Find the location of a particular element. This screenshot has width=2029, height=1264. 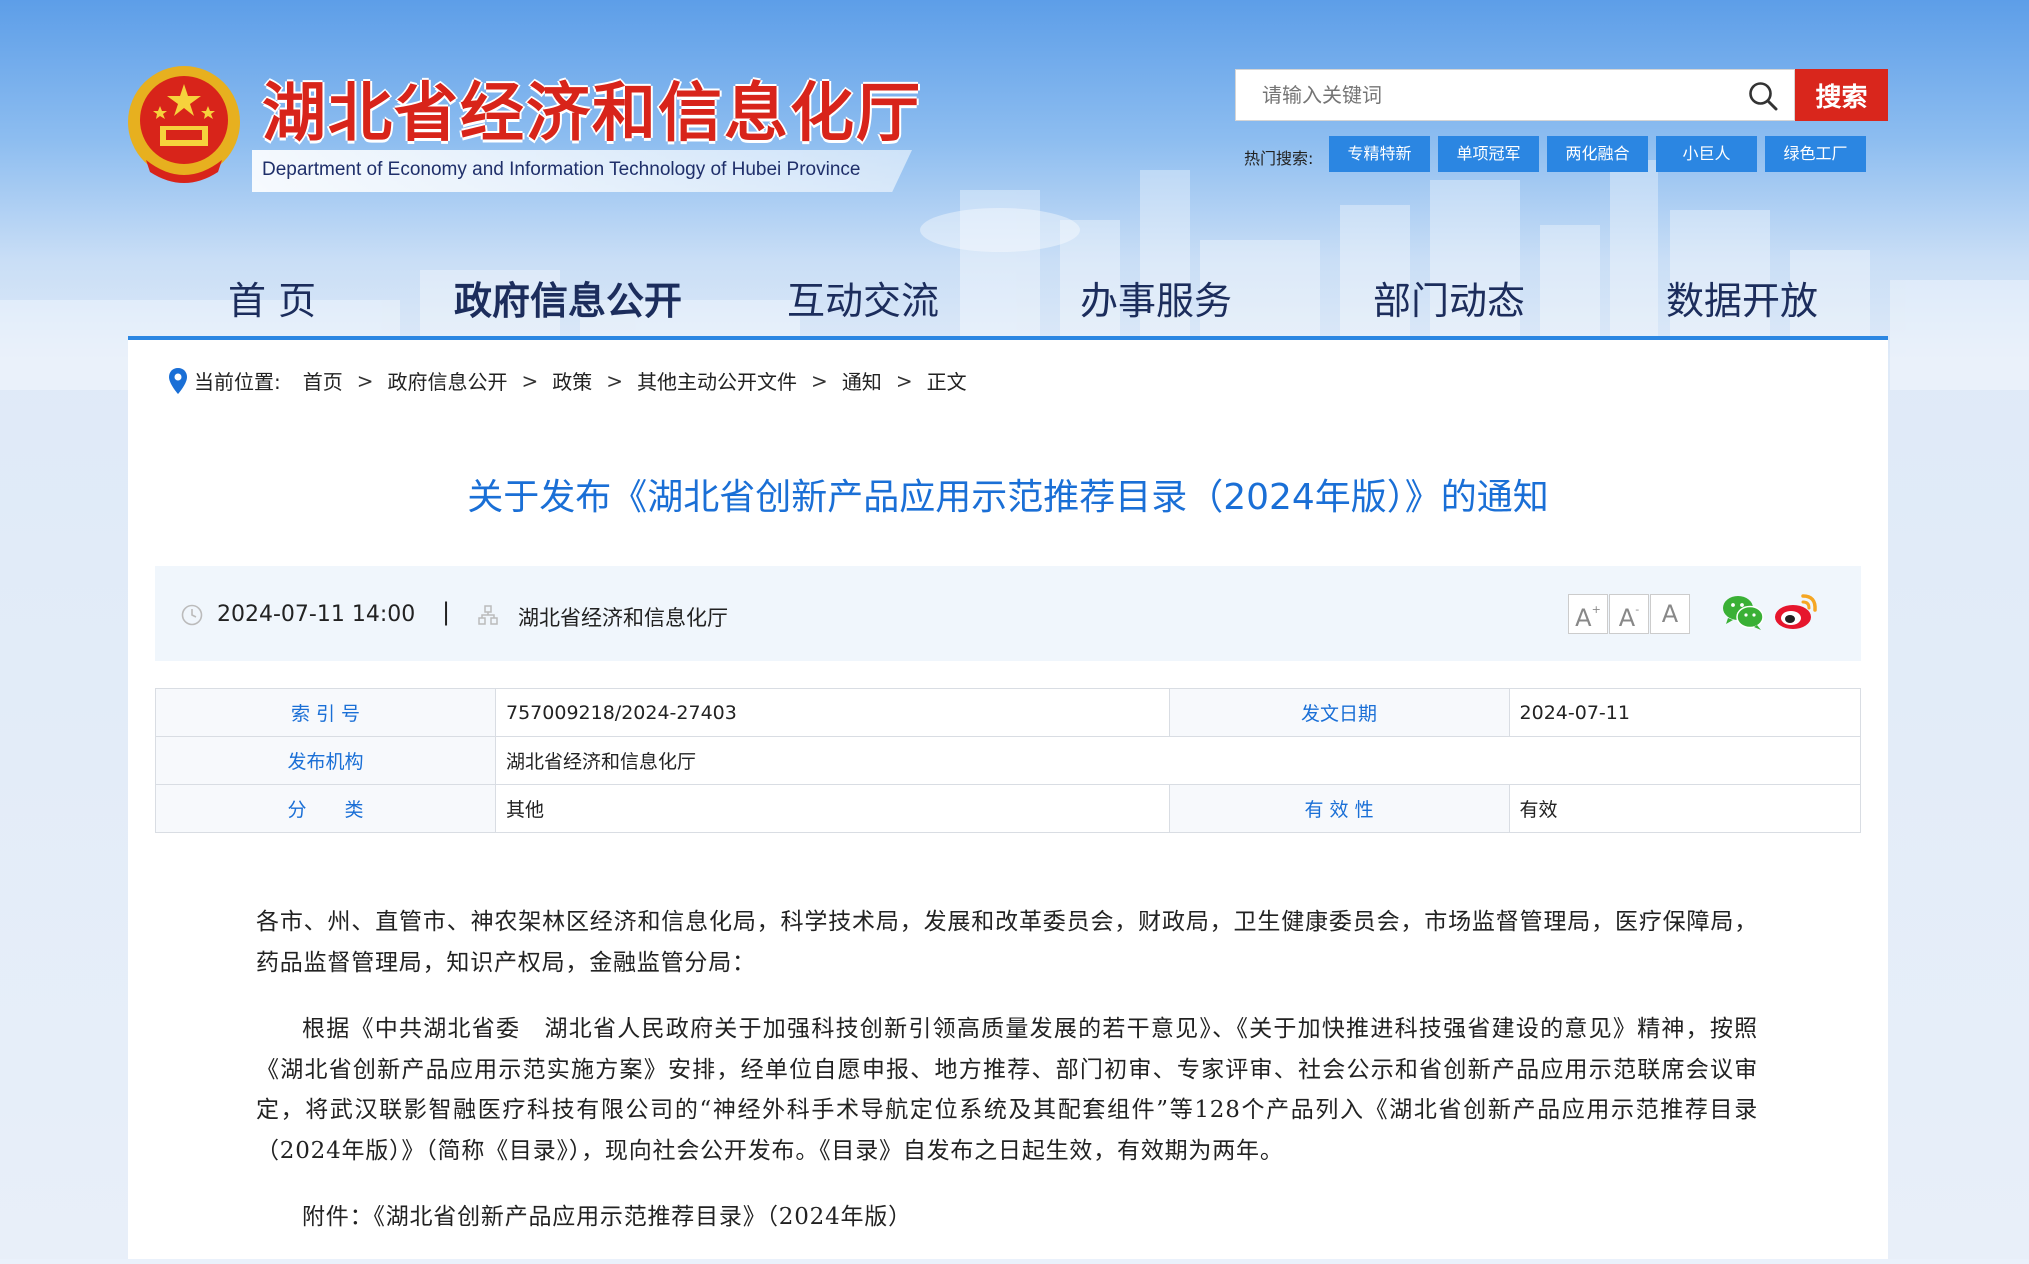

breadcrumb-home: 首页 is located at coordinates (323, 380).